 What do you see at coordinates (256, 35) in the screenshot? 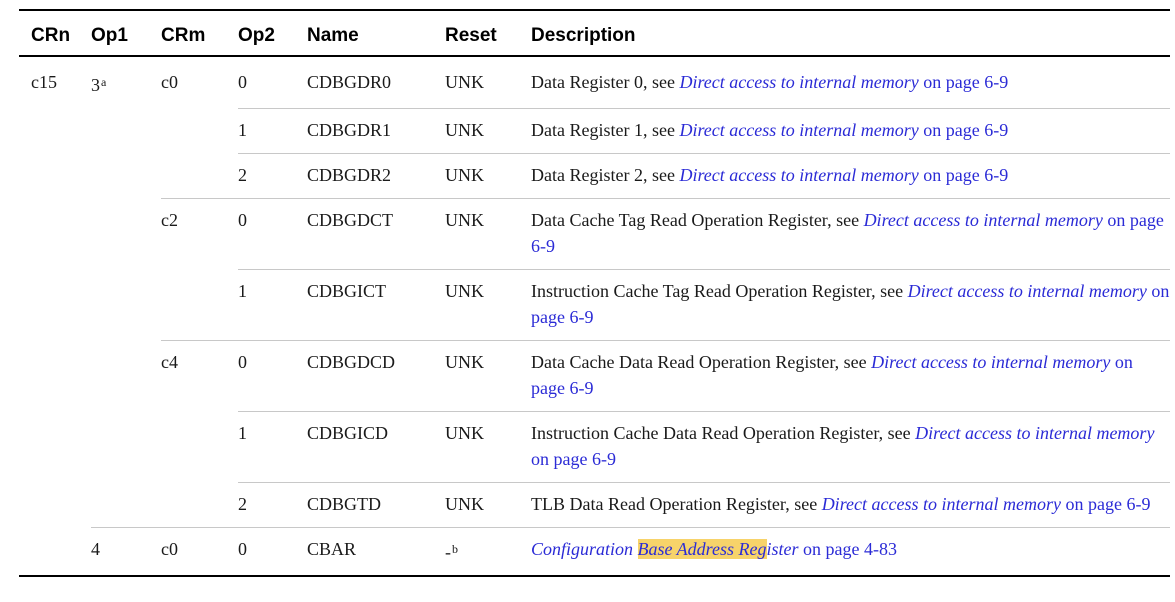
I see `header-op2: Op2` at bounding box center [256, 35].